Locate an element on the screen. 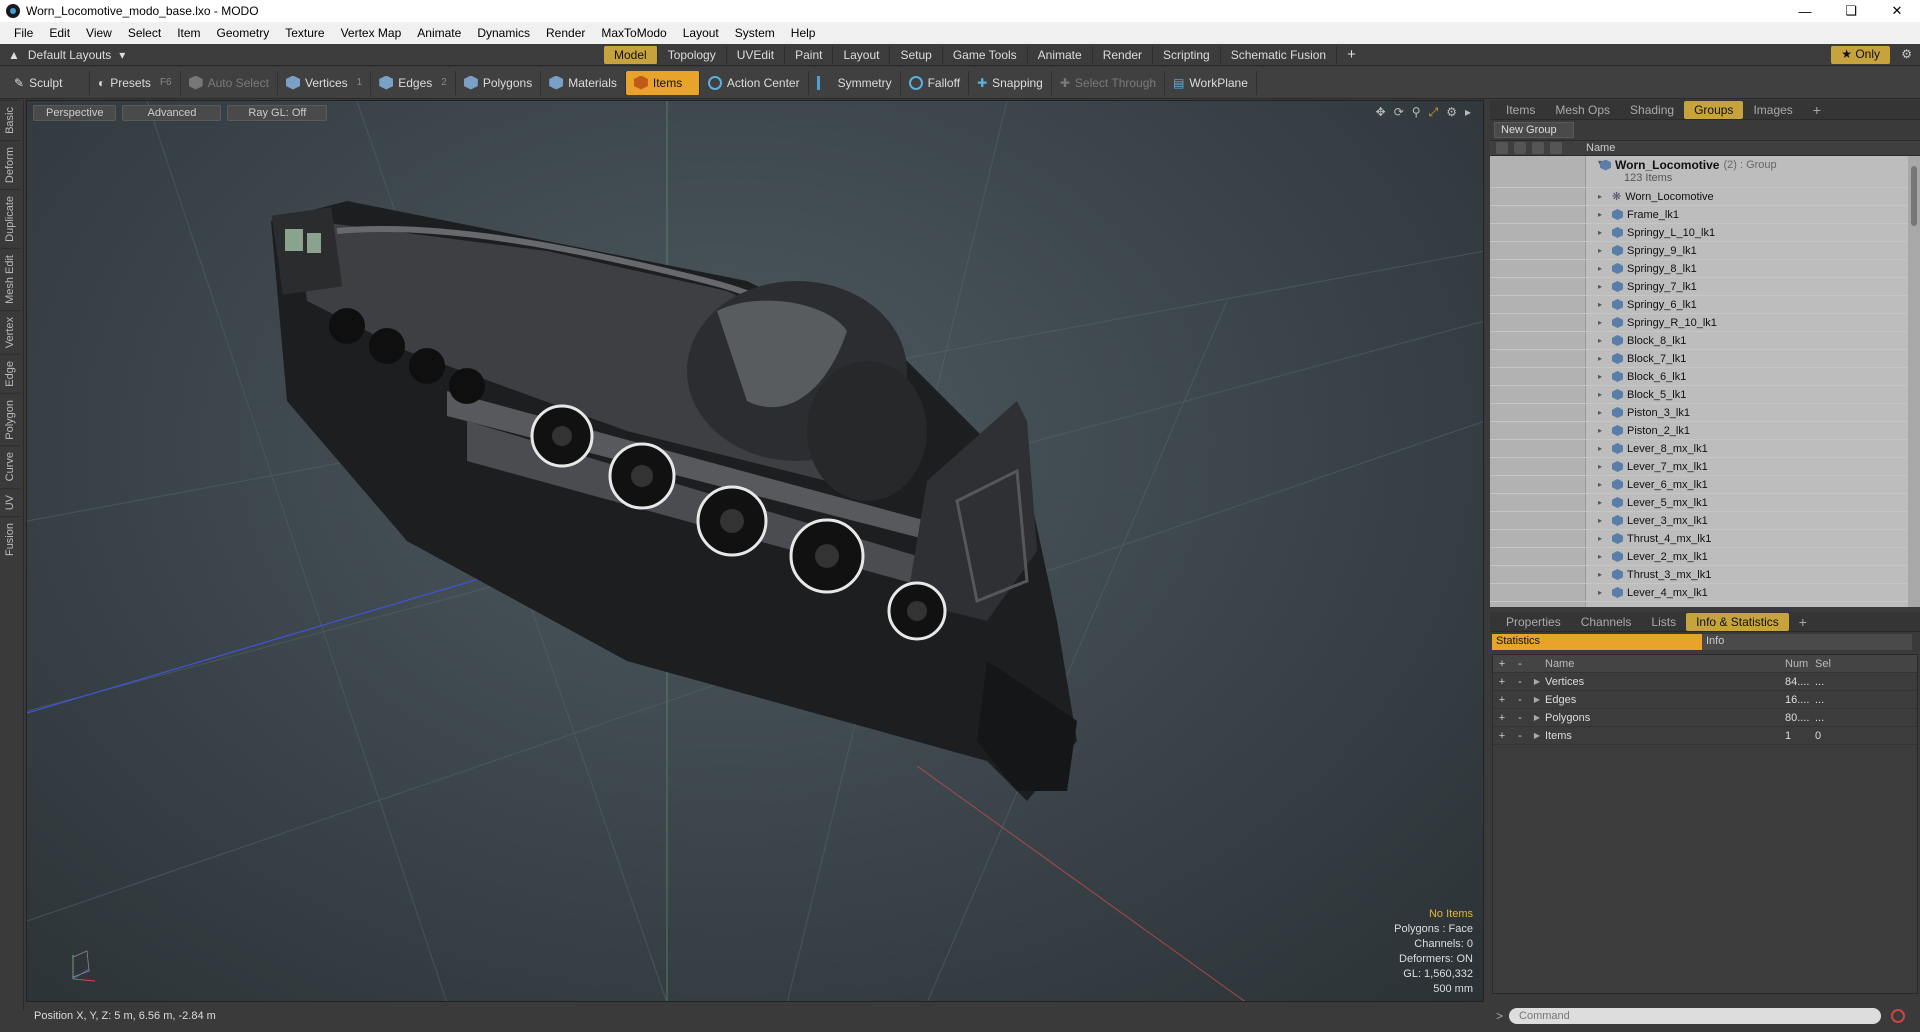 Image resolution: width=1920 pixels, height=1032 pixels. list-item: ▸ Springy_8_lk1 is located at coordinates (1705, 269).